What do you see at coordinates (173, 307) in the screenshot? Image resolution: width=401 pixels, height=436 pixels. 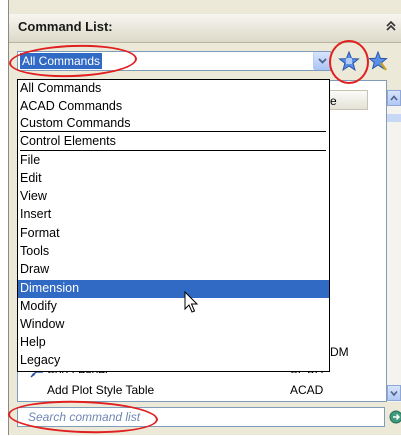 I see `dropdown-item-modify: Modify` at bounding box center [173, 307].